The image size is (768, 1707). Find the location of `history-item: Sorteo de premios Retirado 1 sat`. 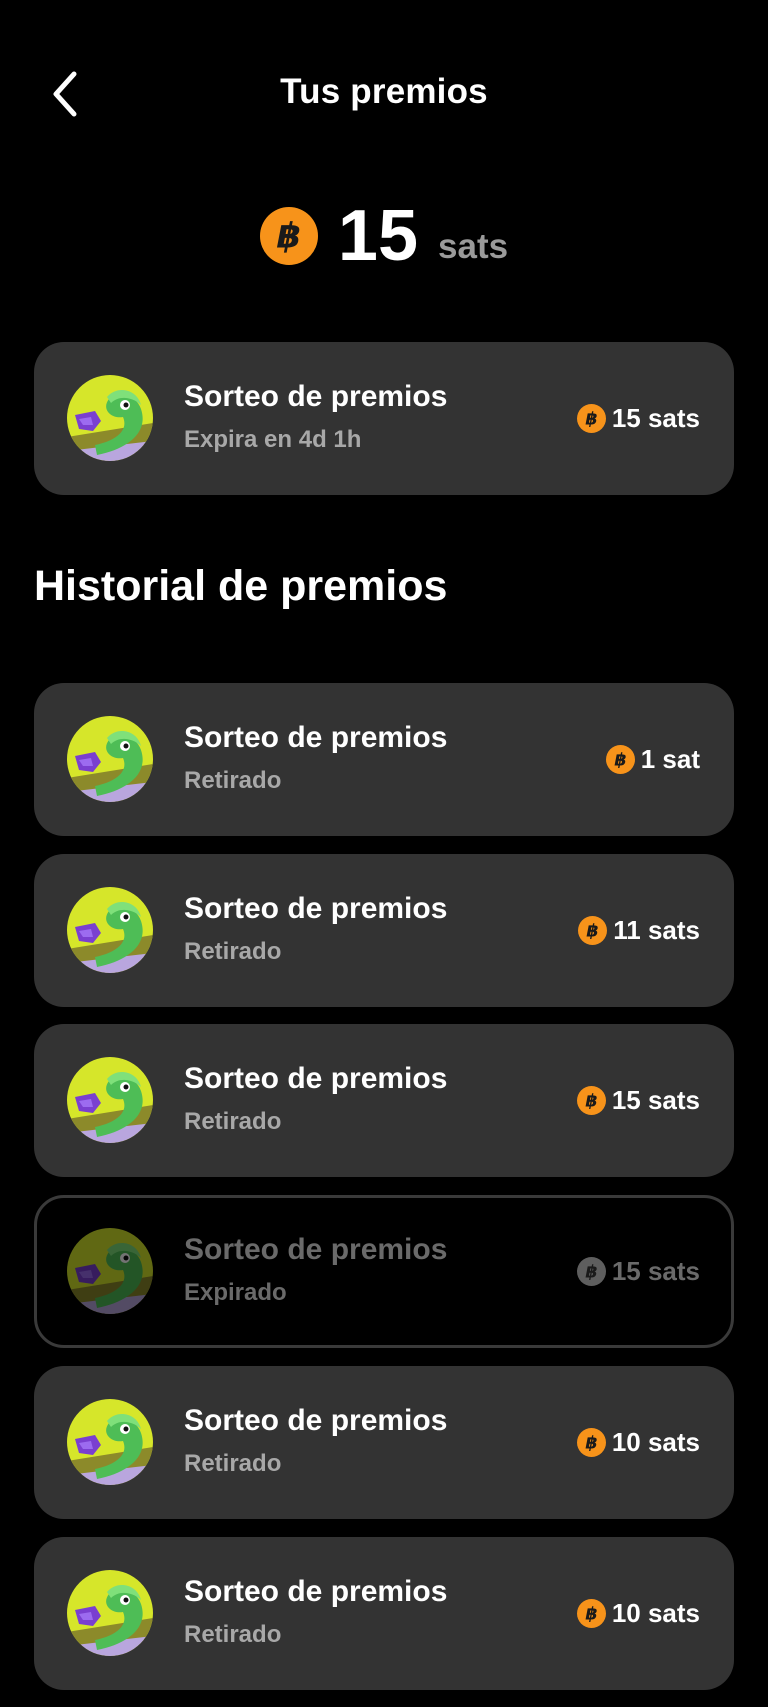

history-item: Sorteo de premios Retirado 1 sat is located at coordinates (384, 759).